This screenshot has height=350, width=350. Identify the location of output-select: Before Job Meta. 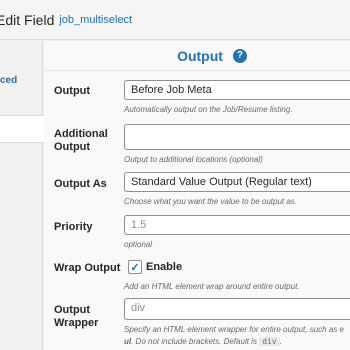
(237, 90).